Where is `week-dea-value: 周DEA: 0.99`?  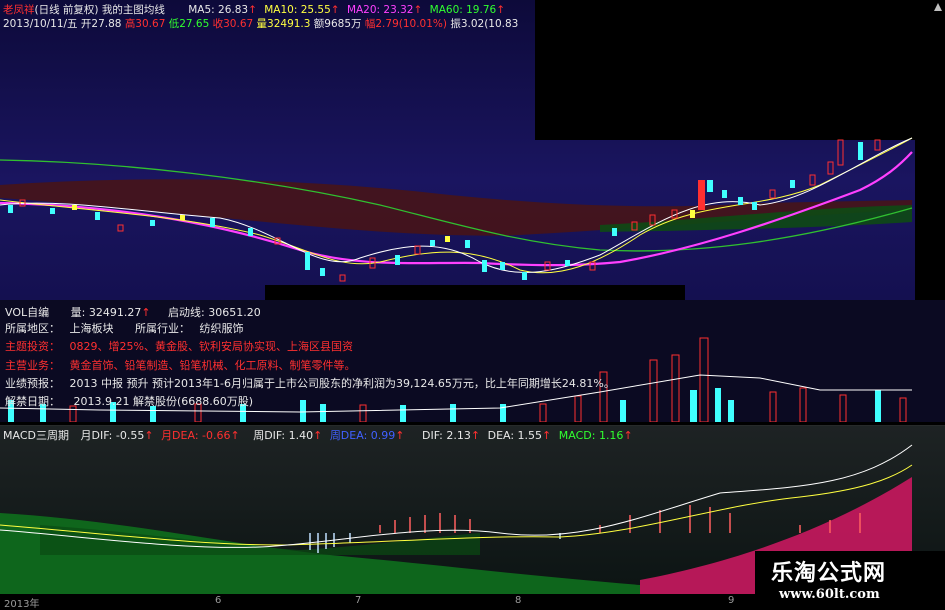 week-dea-value: 周DEA: 0.99 is located at coordinates (362, 435).